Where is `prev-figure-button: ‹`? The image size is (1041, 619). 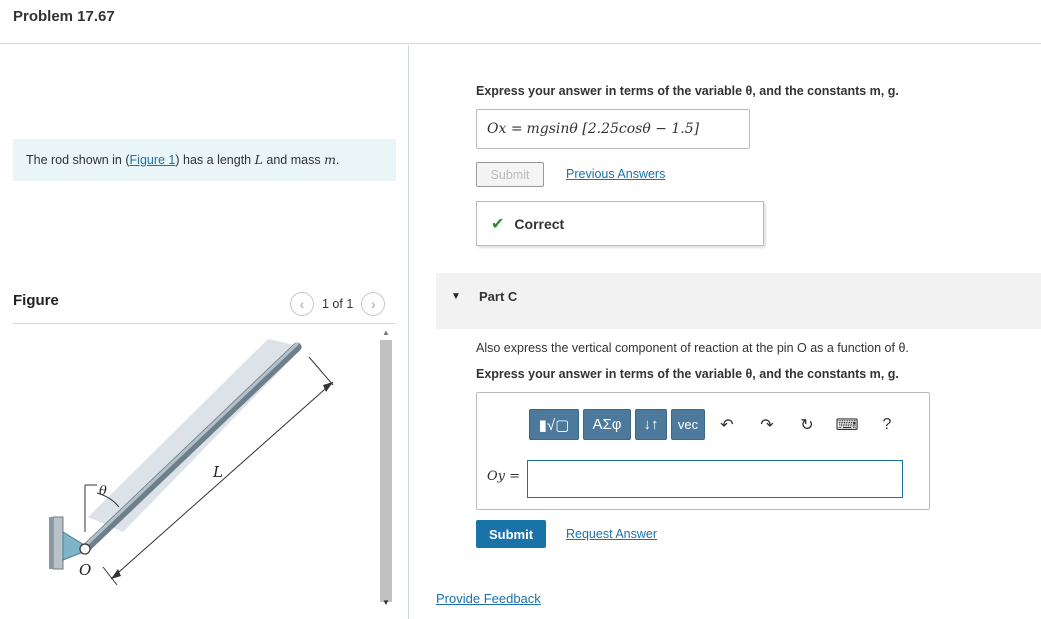 prev-figure-button: ‹ is located at coordinates (302, 304).